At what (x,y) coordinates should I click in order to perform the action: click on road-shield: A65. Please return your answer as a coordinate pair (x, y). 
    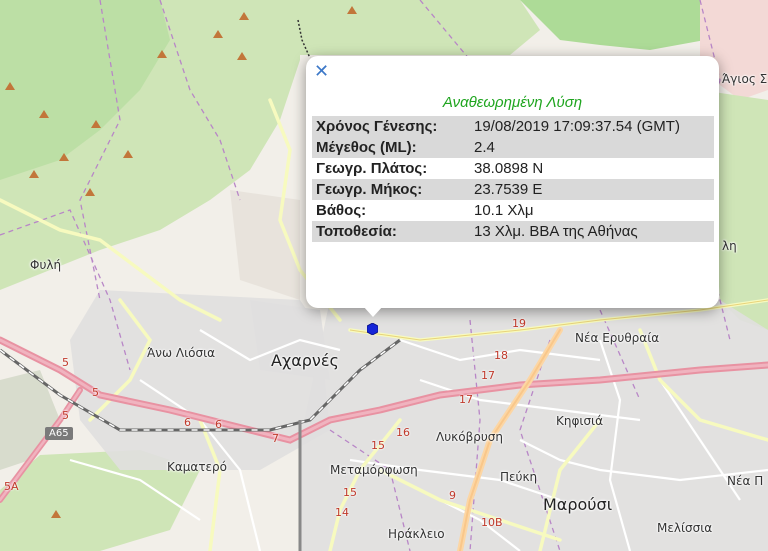
    Looking at the image, I should click on (59, 433).